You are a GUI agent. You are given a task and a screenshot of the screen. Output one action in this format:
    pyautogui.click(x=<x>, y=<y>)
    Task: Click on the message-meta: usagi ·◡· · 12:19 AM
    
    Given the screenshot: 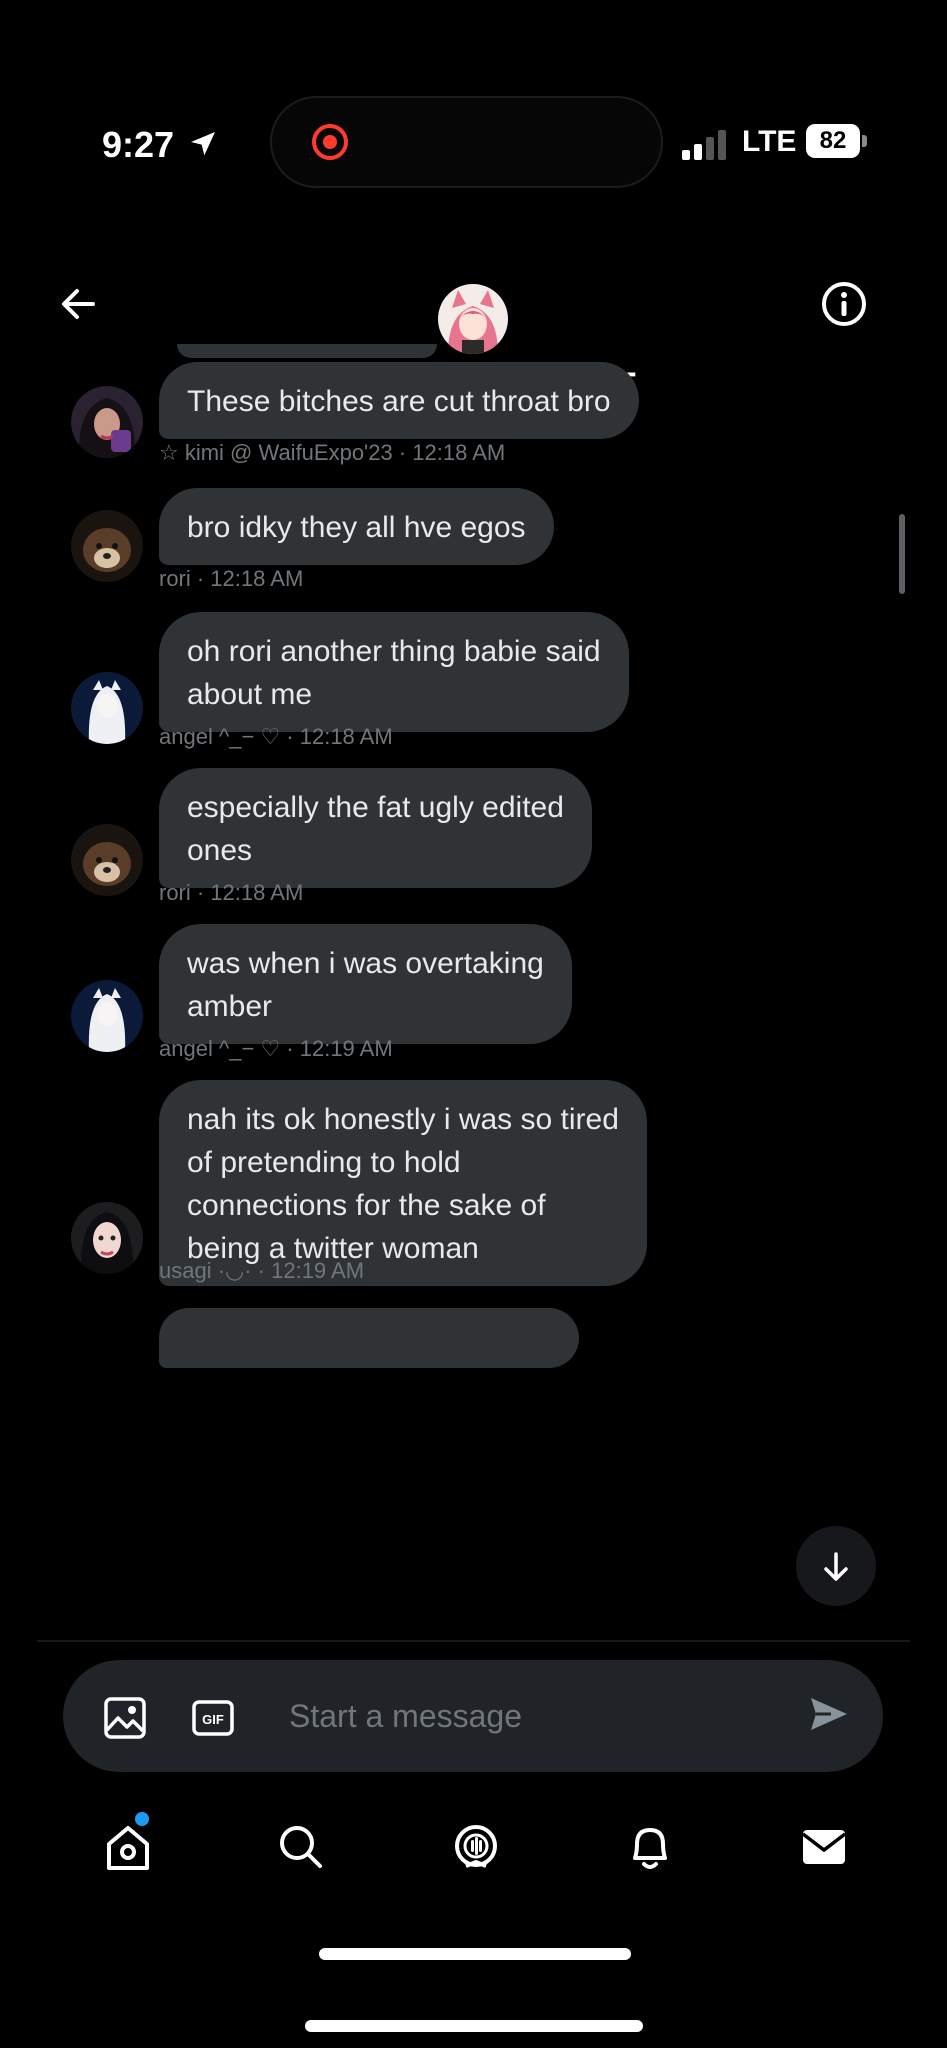 What is the action you would take?
    pyautogui.click(x=261, y=1271)
    